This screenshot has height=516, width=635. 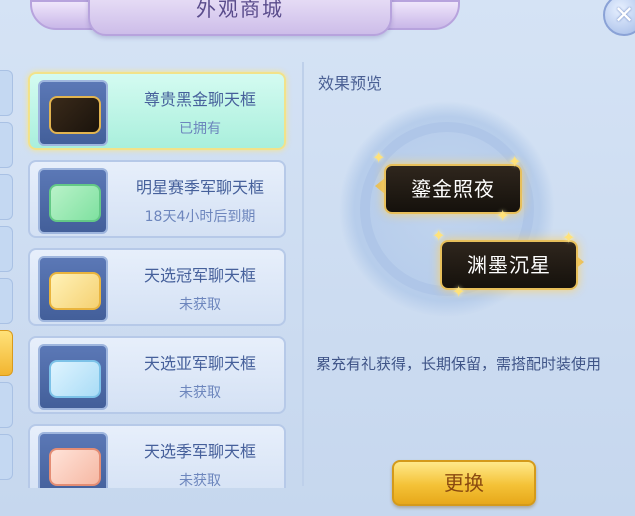 What do you see at coordinates (200, 129) in the screenshot?
I see `item-status: 已拥有` at bounding box center [200, 129].